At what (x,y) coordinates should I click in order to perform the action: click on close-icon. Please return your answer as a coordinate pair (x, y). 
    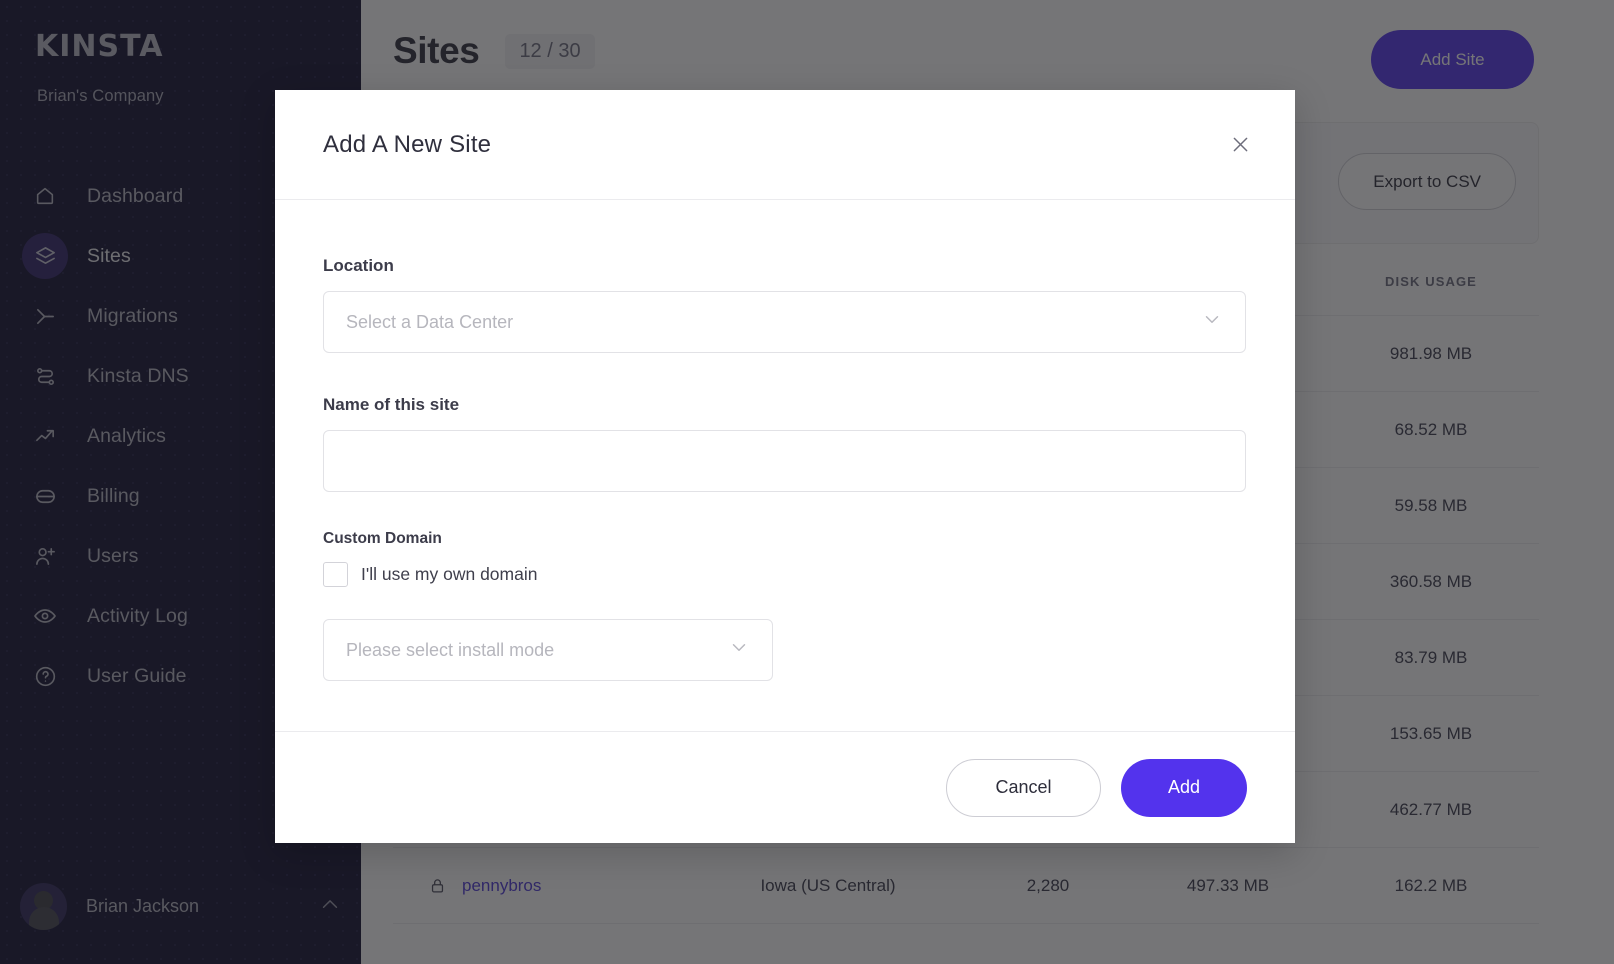
    Looking at the image, I should click on (1240, 145).